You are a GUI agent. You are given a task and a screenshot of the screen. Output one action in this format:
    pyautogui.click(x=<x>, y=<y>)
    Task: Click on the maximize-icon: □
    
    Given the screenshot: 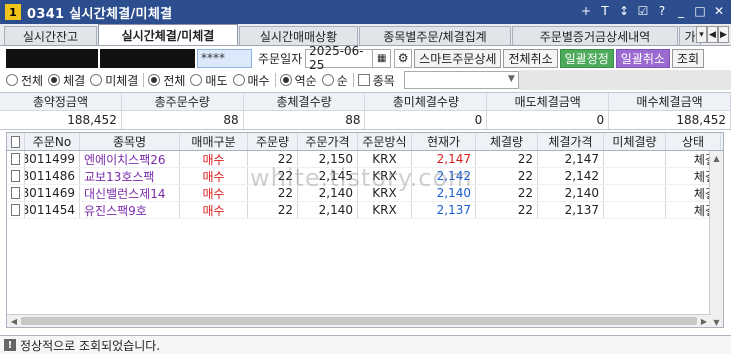 What is the action you would take?
    pyautogui.click(x=700, y=11)
    